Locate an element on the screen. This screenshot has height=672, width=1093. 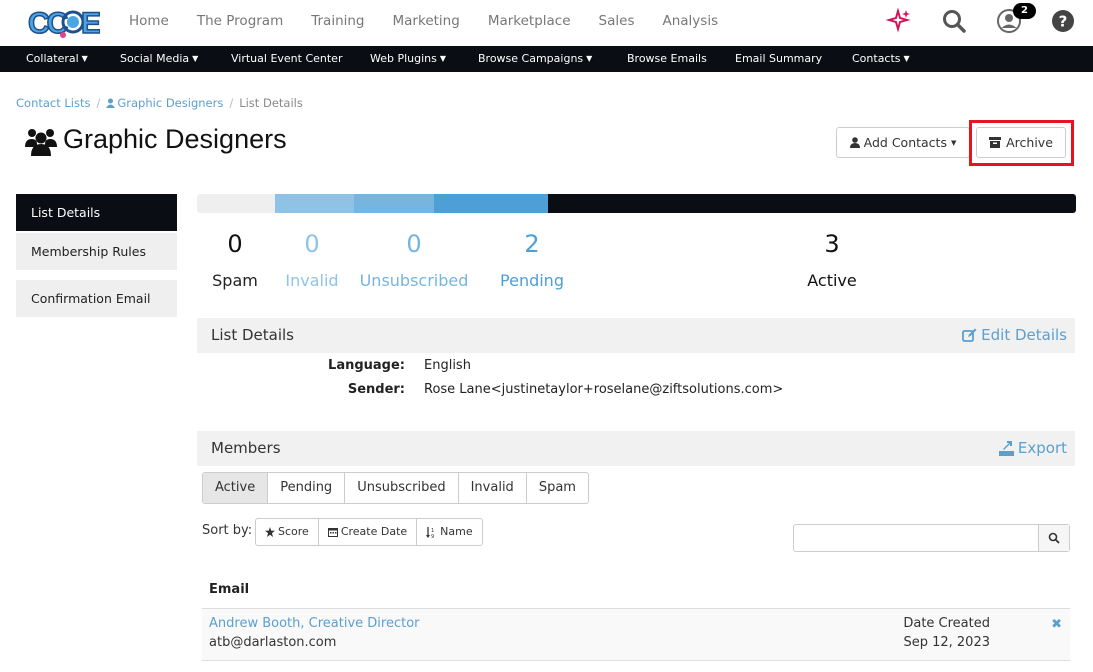
sort-label: Create Date is located at coordinates (374, 531).